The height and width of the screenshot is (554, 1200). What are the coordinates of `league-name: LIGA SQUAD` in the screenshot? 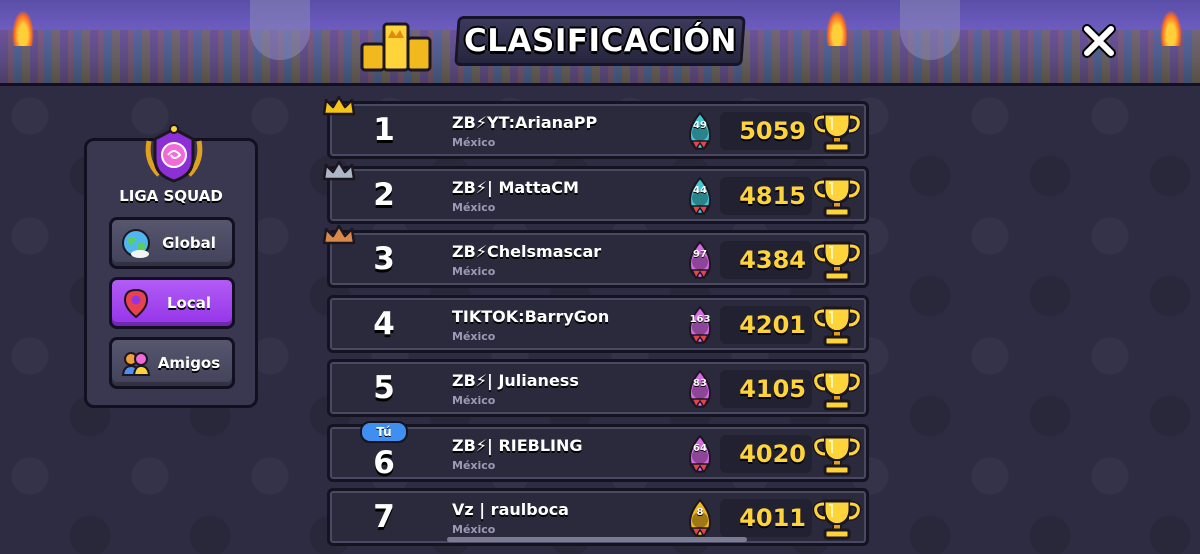 It's located at (171, 196).